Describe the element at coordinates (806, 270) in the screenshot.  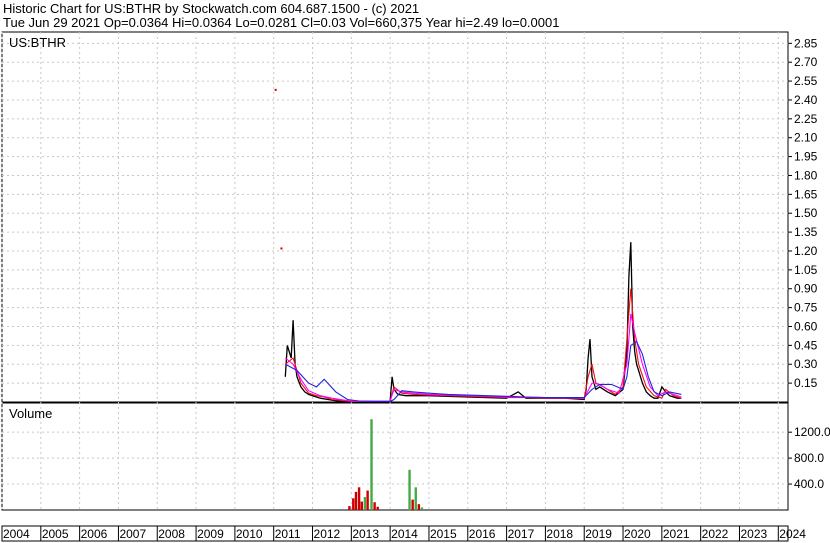
I see `price-tick-label: 1.05` at that location.